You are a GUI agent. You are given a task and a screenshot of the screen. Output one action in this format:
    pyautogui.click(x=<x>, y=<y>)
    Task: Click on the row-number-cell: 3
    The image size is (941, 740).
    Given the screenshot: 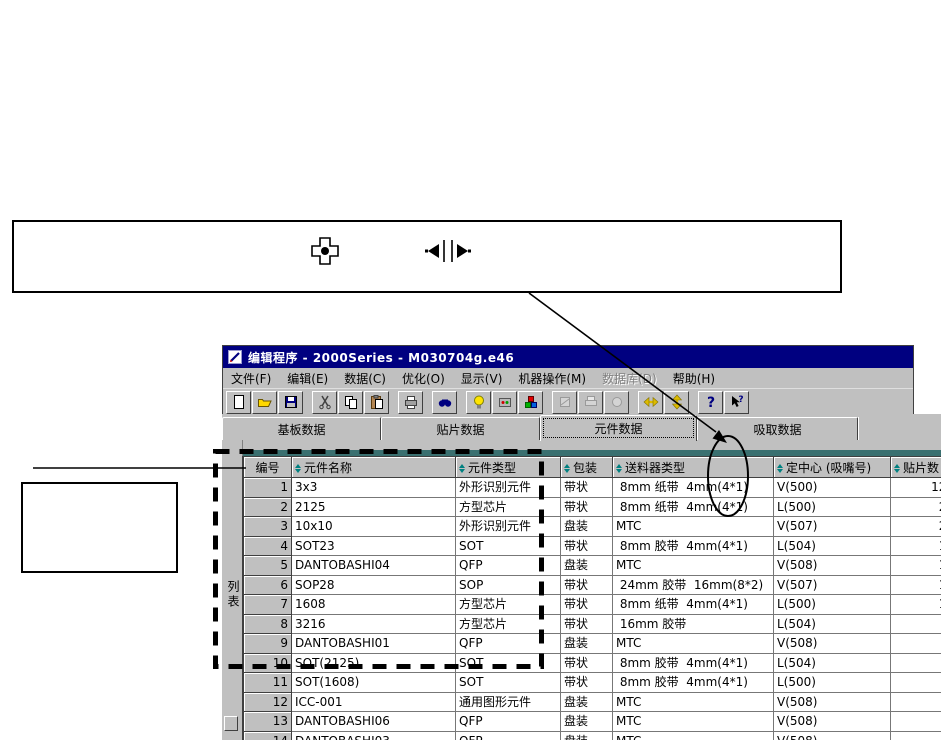 What is the action you would take?
    pyautogui.click(x=267, y=526)
    